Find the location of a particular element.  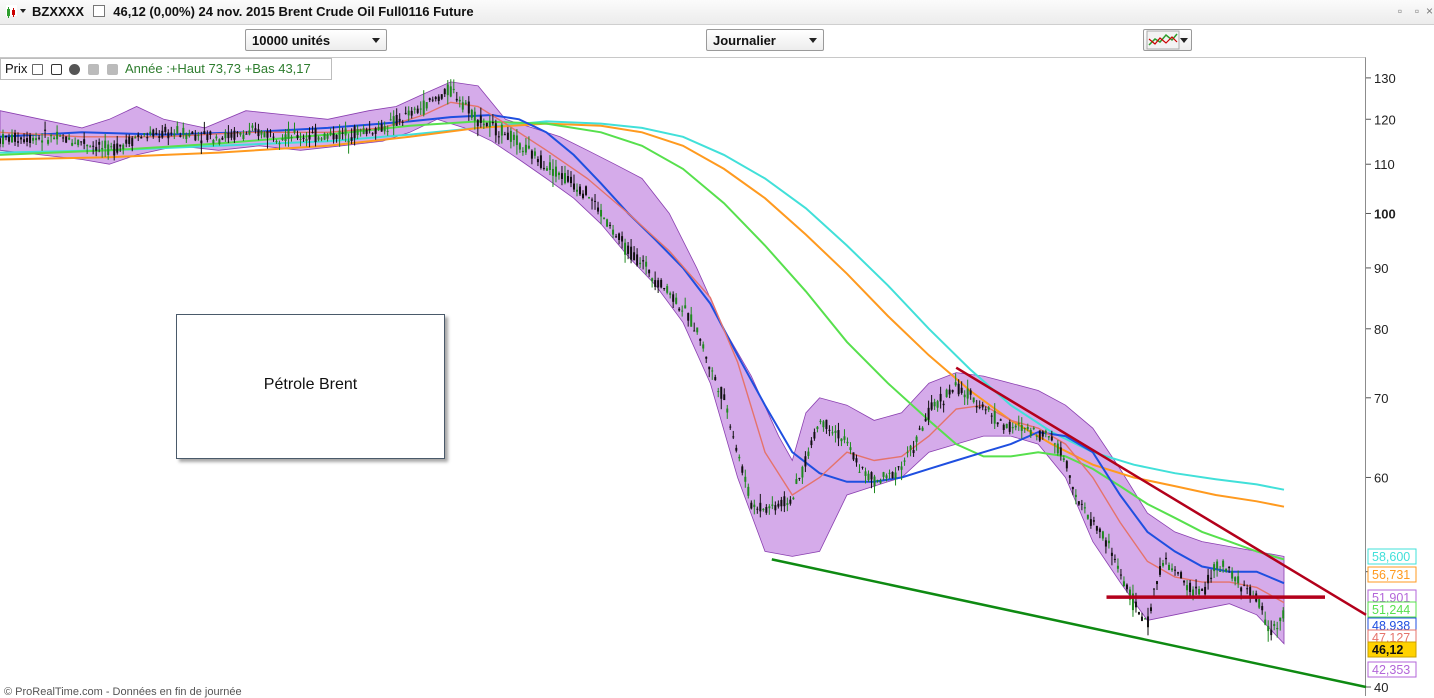

export2-icon is located at coordinates (112, 69).